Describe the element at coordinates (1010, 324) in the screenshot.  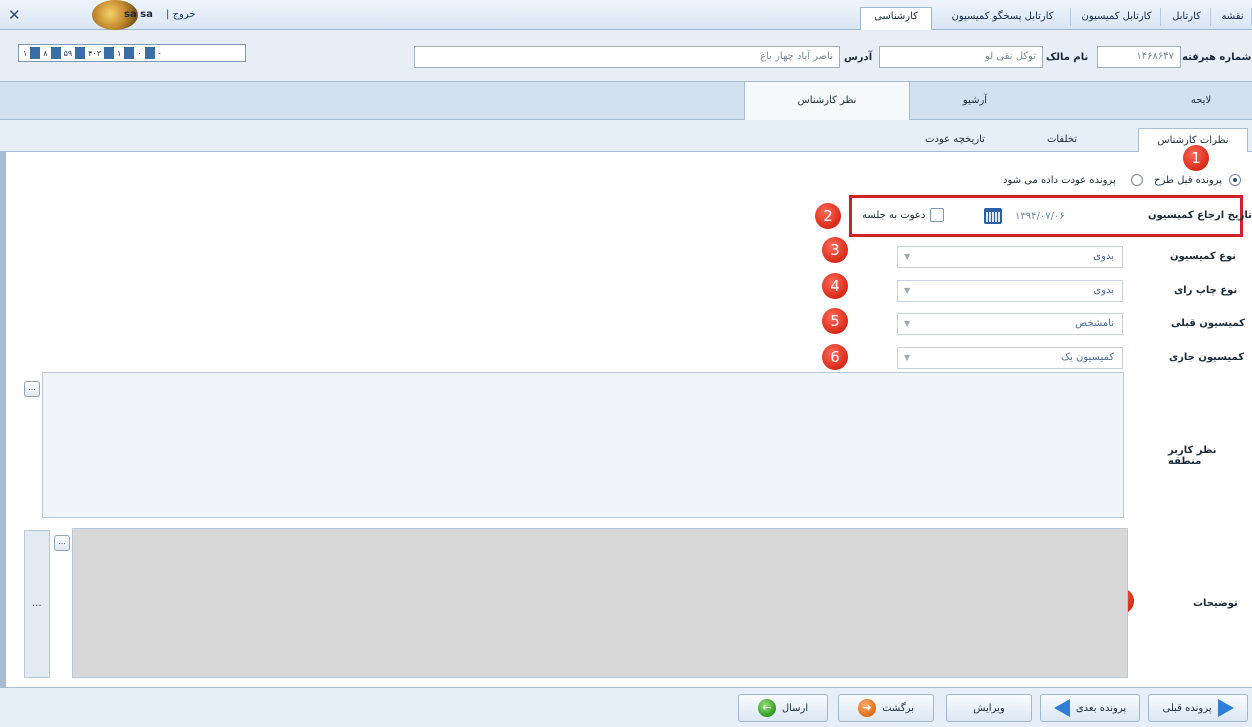
I see `prev-commission-select: نامشخص ▼` at that location.